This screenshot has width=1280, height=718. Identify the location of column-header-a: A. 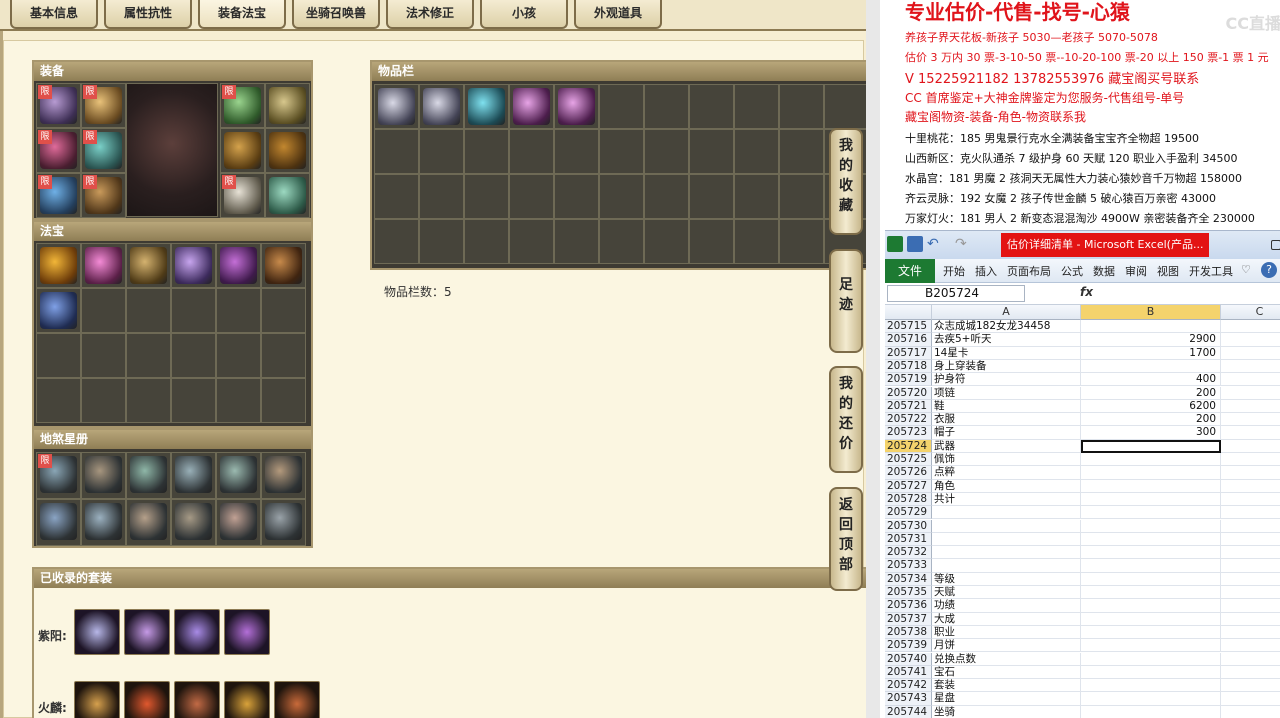
(1006, 312).